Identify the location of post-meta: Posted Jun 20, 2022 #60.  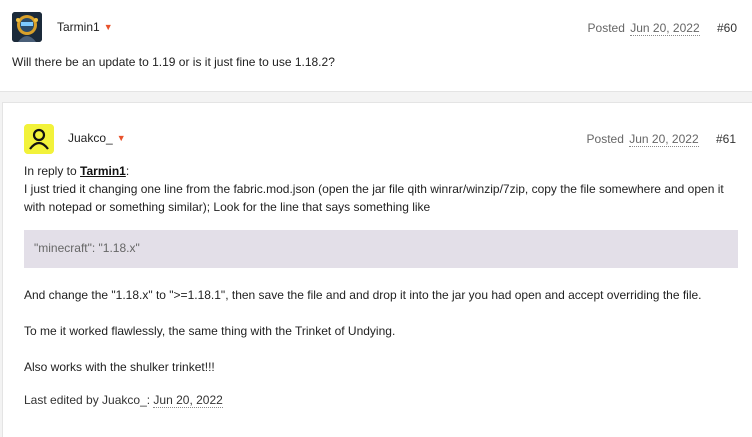
(662, 28).